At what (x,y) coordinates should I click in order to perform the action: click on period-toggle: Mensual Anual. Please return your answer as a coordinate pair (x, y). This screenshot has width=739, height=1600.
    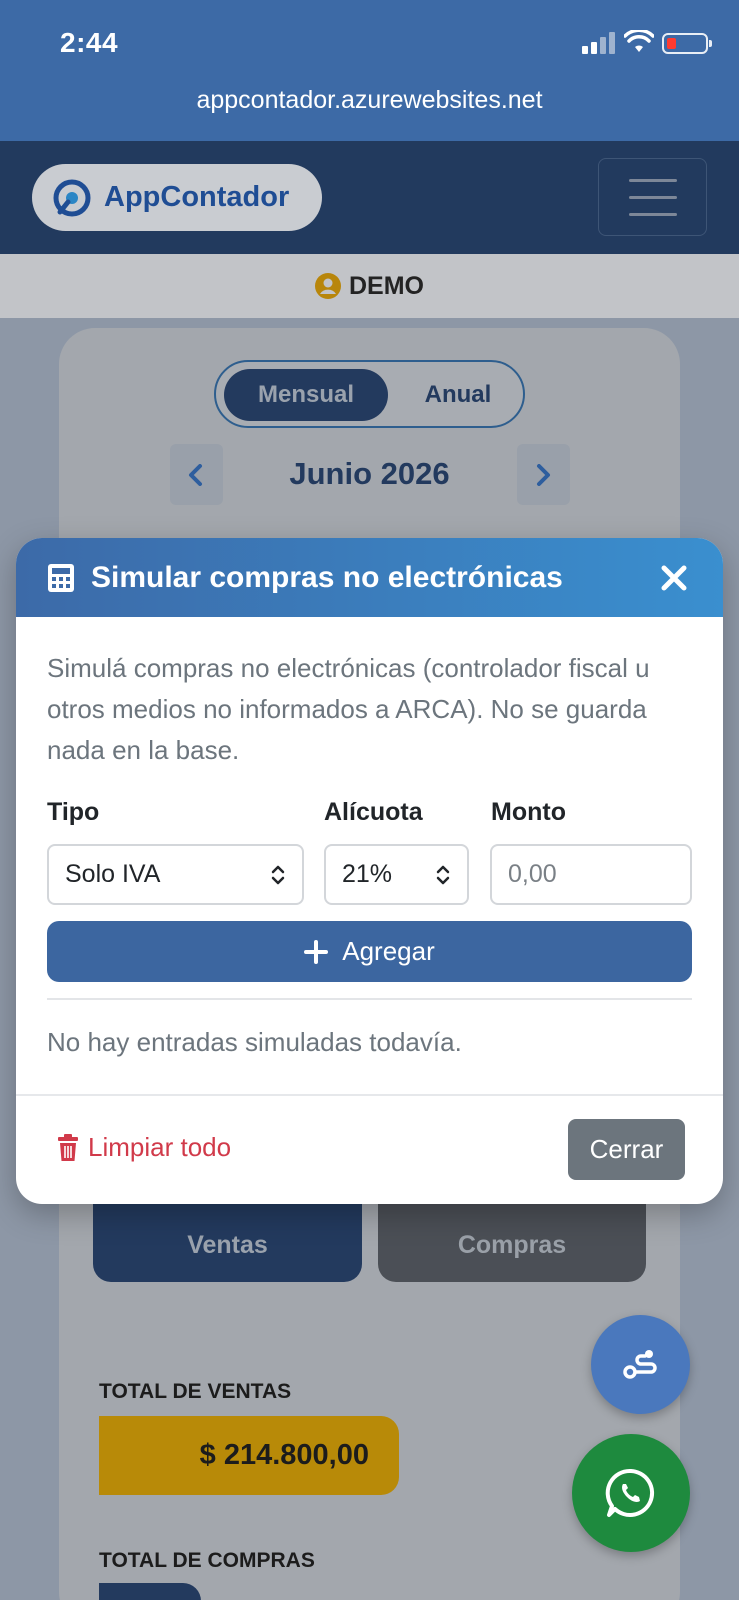
    Looking at the image, I should click on (369, 394).